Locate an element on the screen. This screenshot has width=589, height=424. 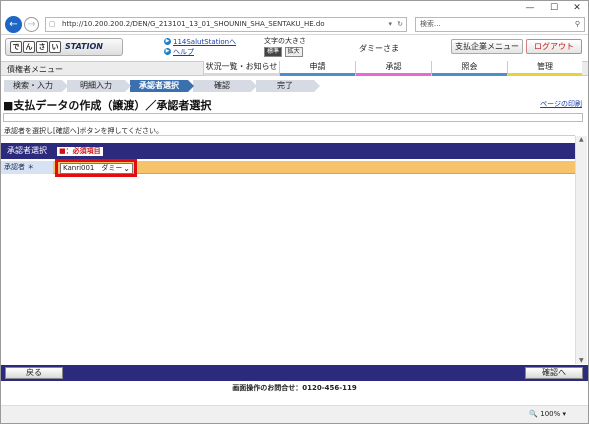
step-search-input: 検索・入力 is located at coordinates (36, 86).